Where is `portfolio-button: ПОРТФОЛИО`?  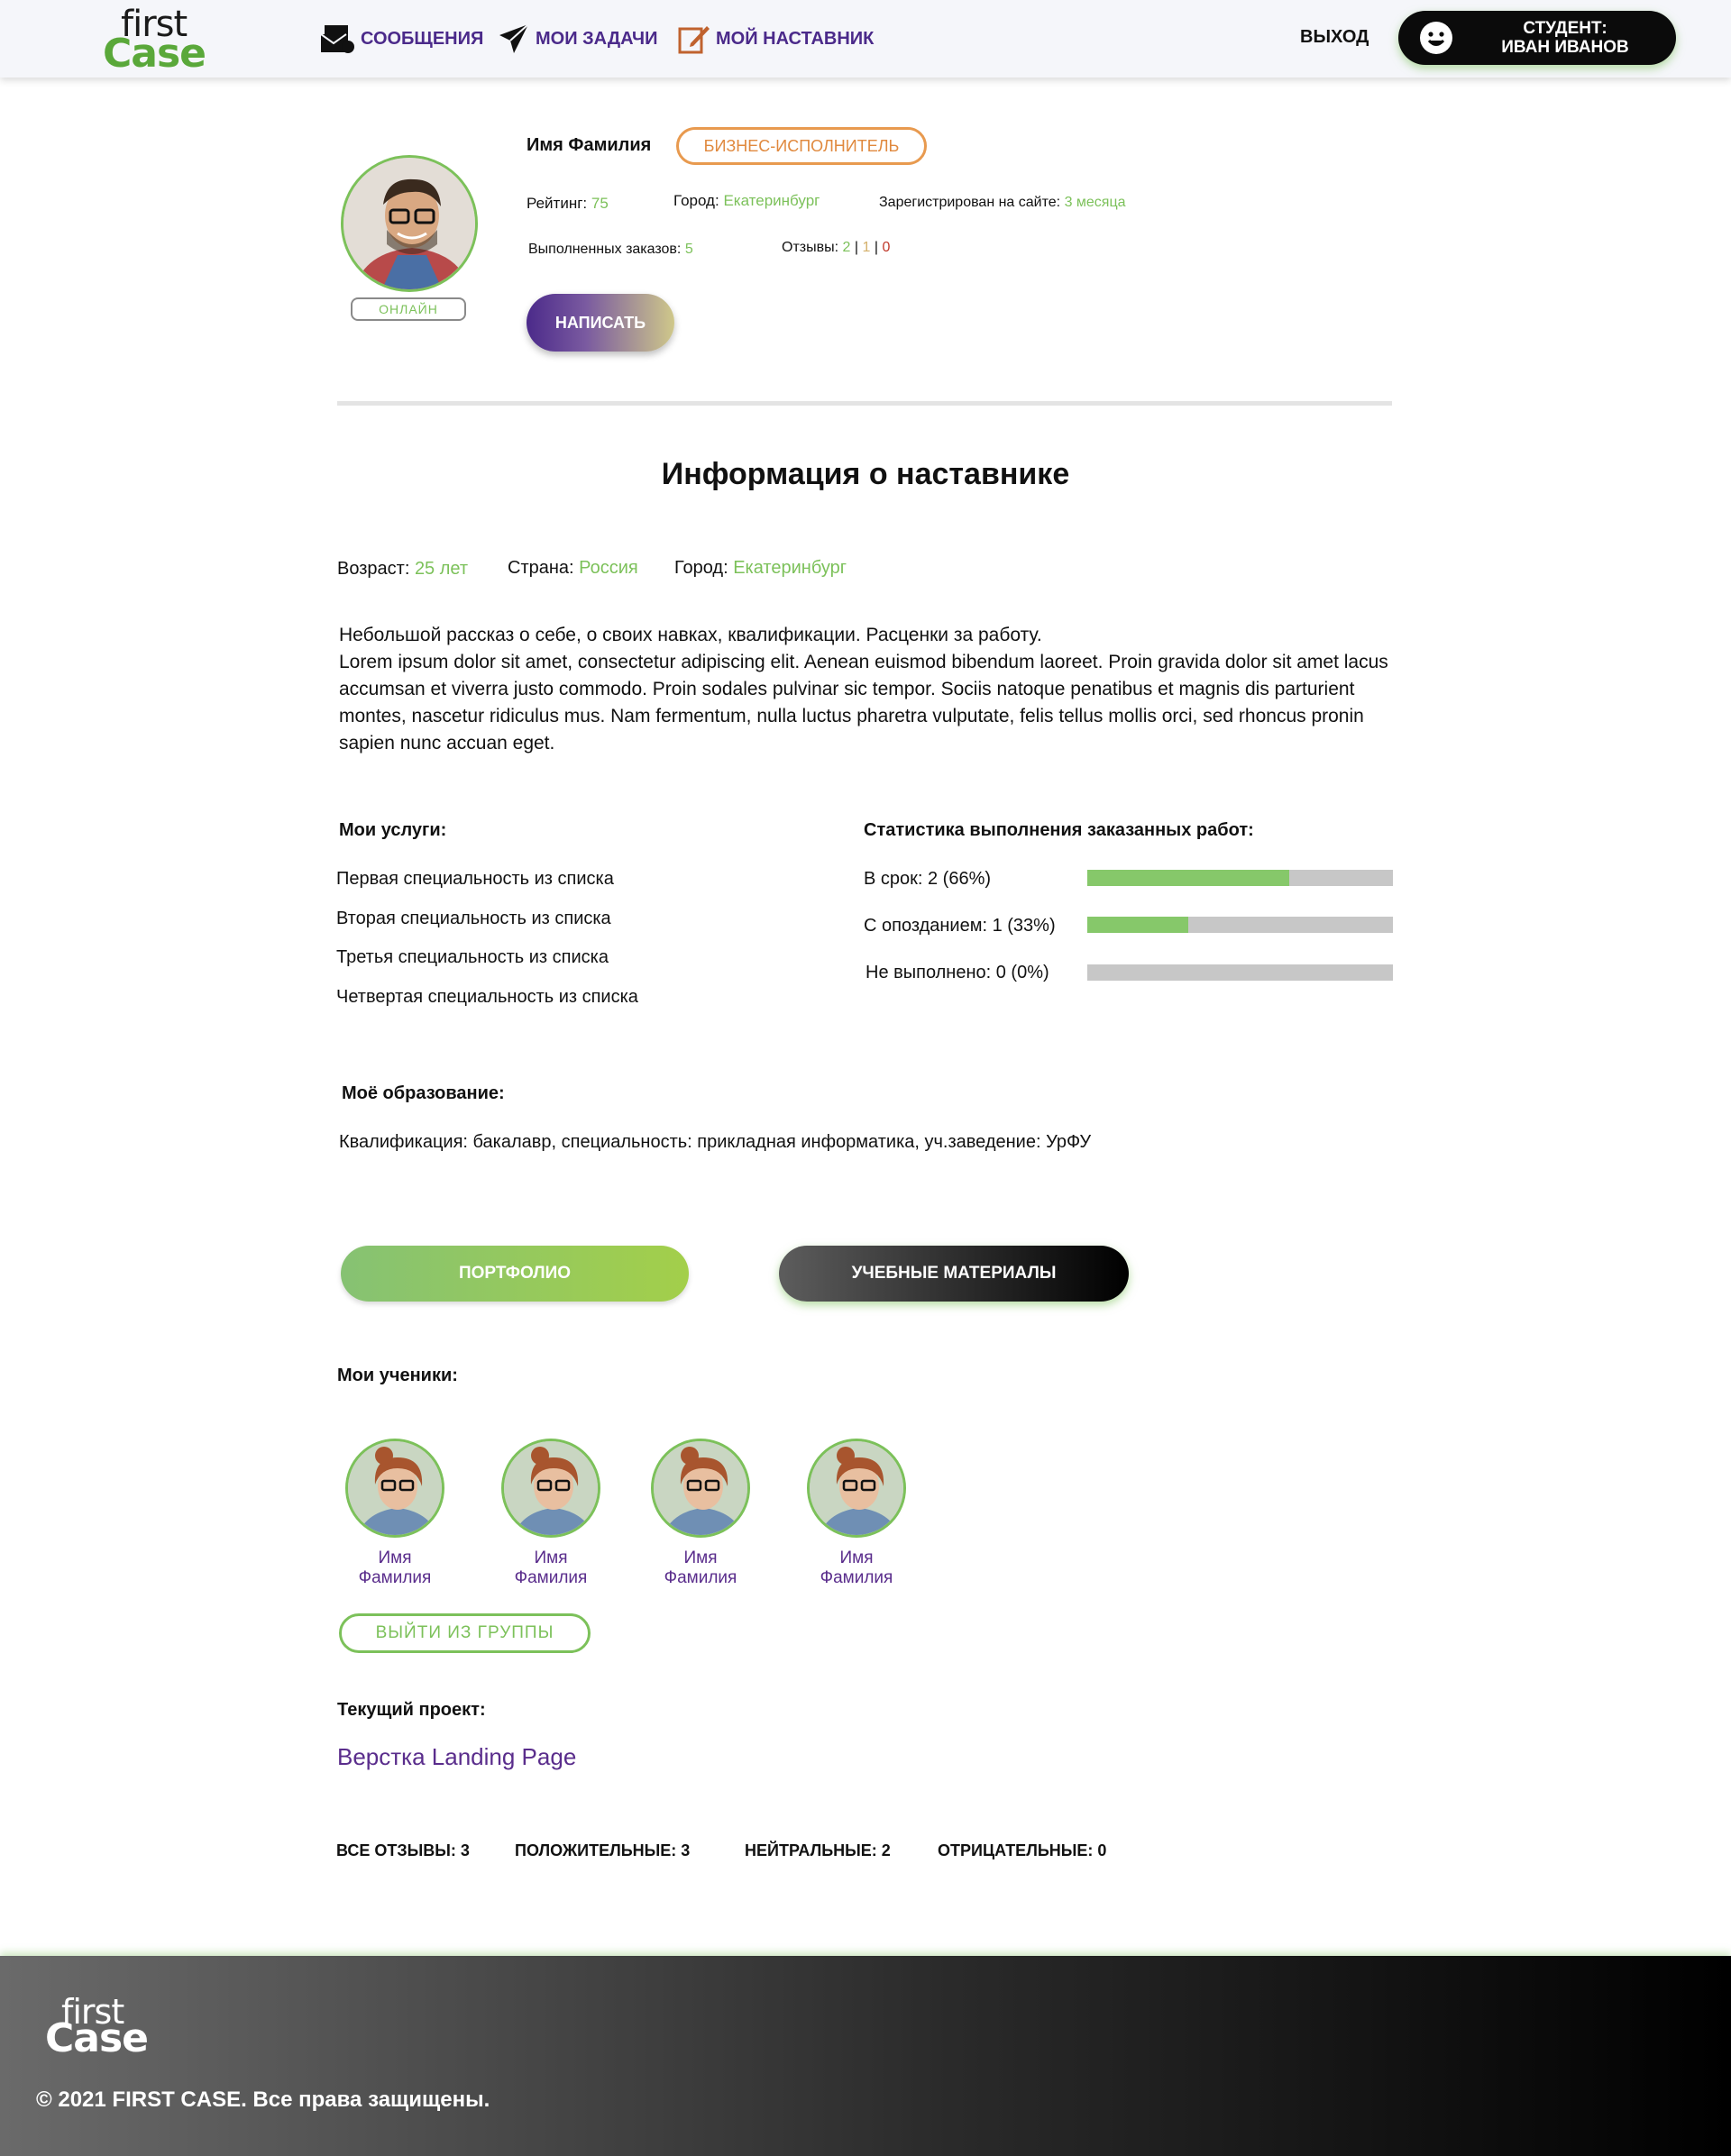
portfolio-button: ПОРТФОЛИО is located at coordinates (515, 1274).